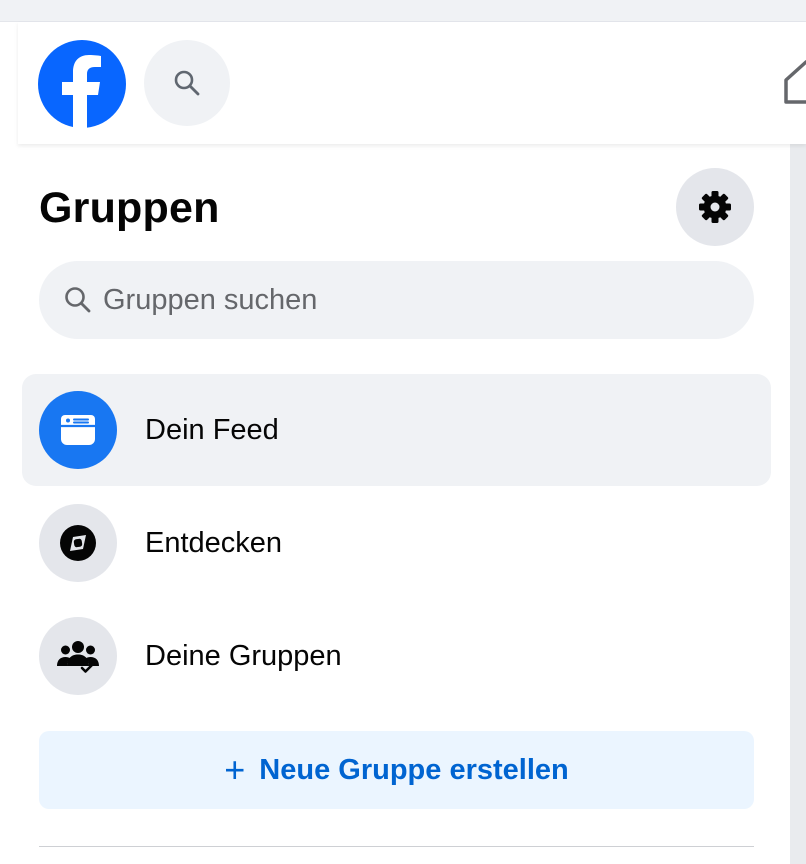 The height and width of the screenshot is (864, 806). Describe the element at coordinates (9, 504) in the screenshot. I see `left-edge` at that location.